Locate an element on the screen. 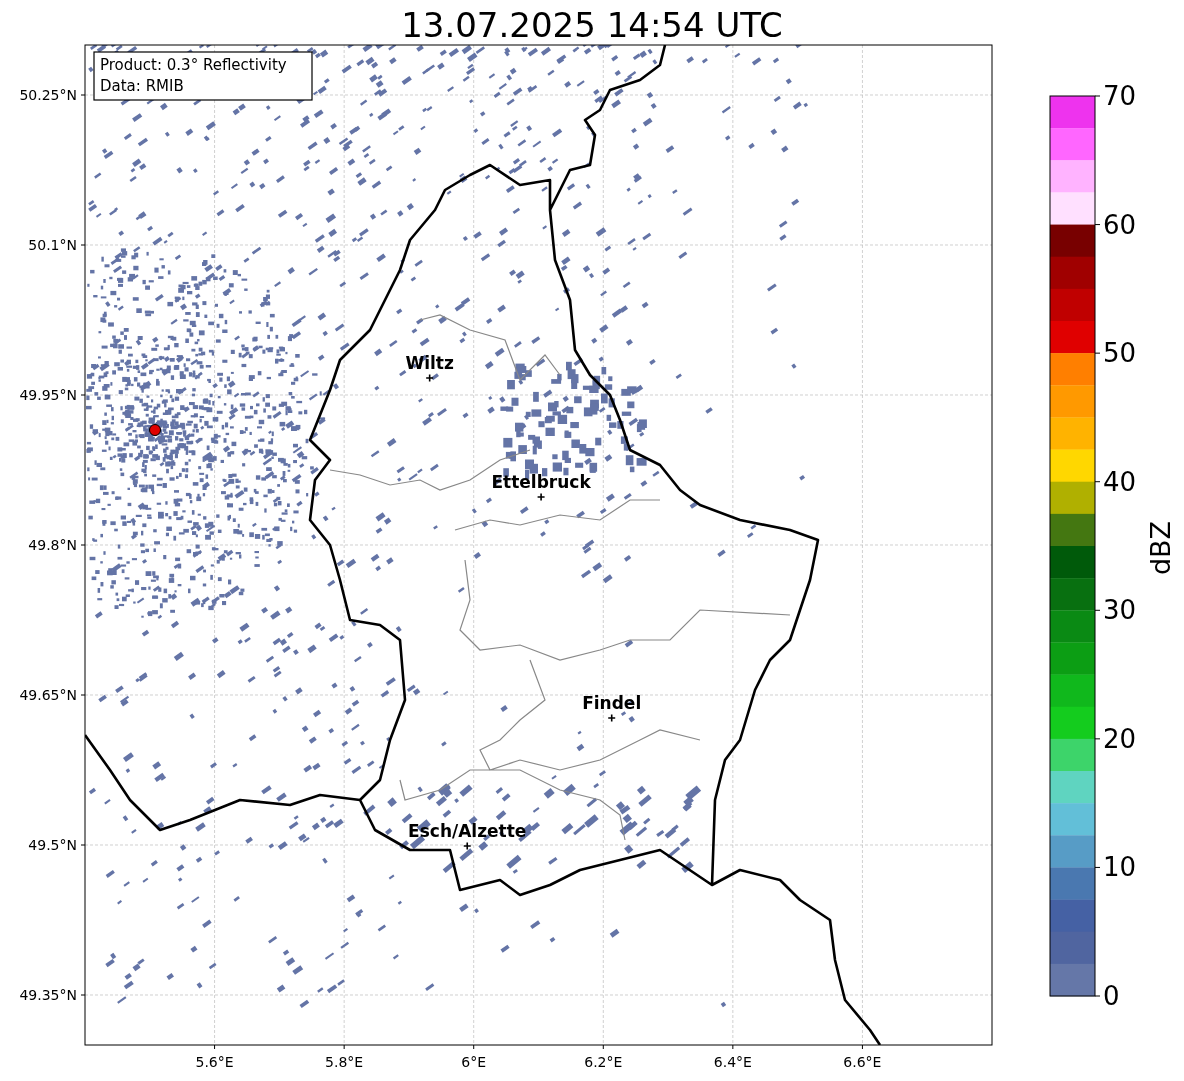 The image size is (1184, 1081). colorbar-tick-label: 70 is located at coordinates (1120, 96).